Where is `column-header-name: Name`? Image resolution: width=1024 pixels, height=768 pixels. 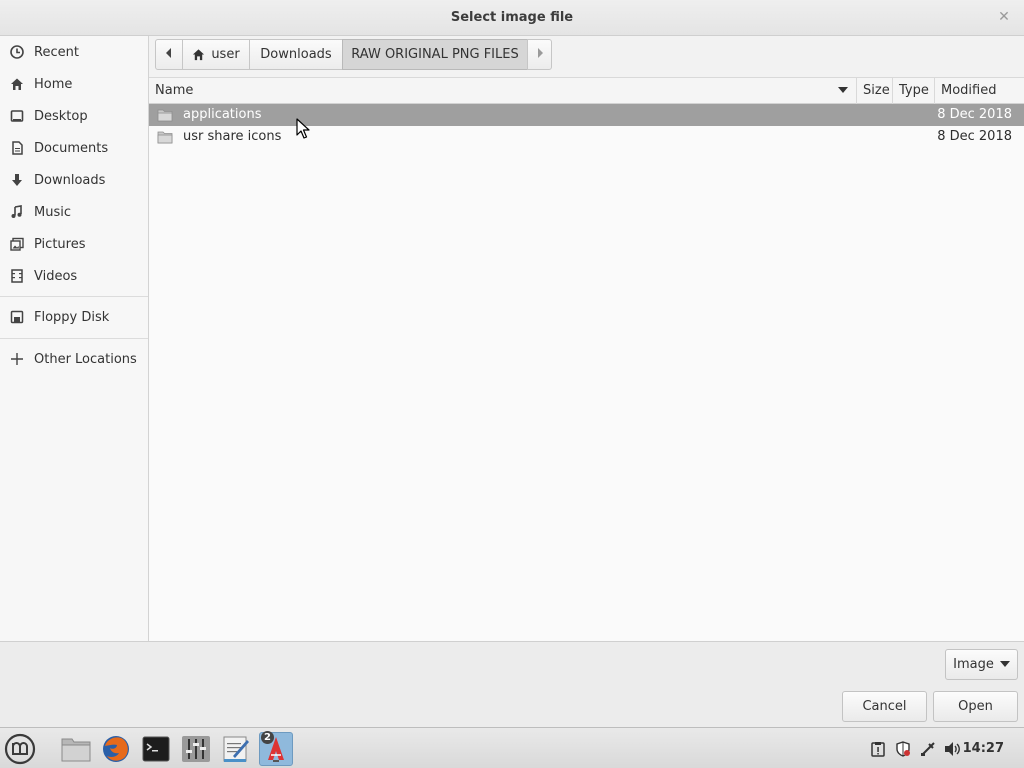 column-header-name: Name is located at coordinates (503, 91).